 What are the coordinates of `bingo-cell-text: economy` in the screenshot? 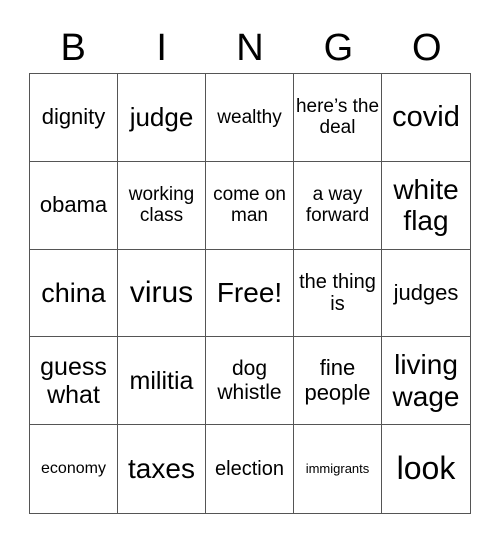 It's located at (73, 469).